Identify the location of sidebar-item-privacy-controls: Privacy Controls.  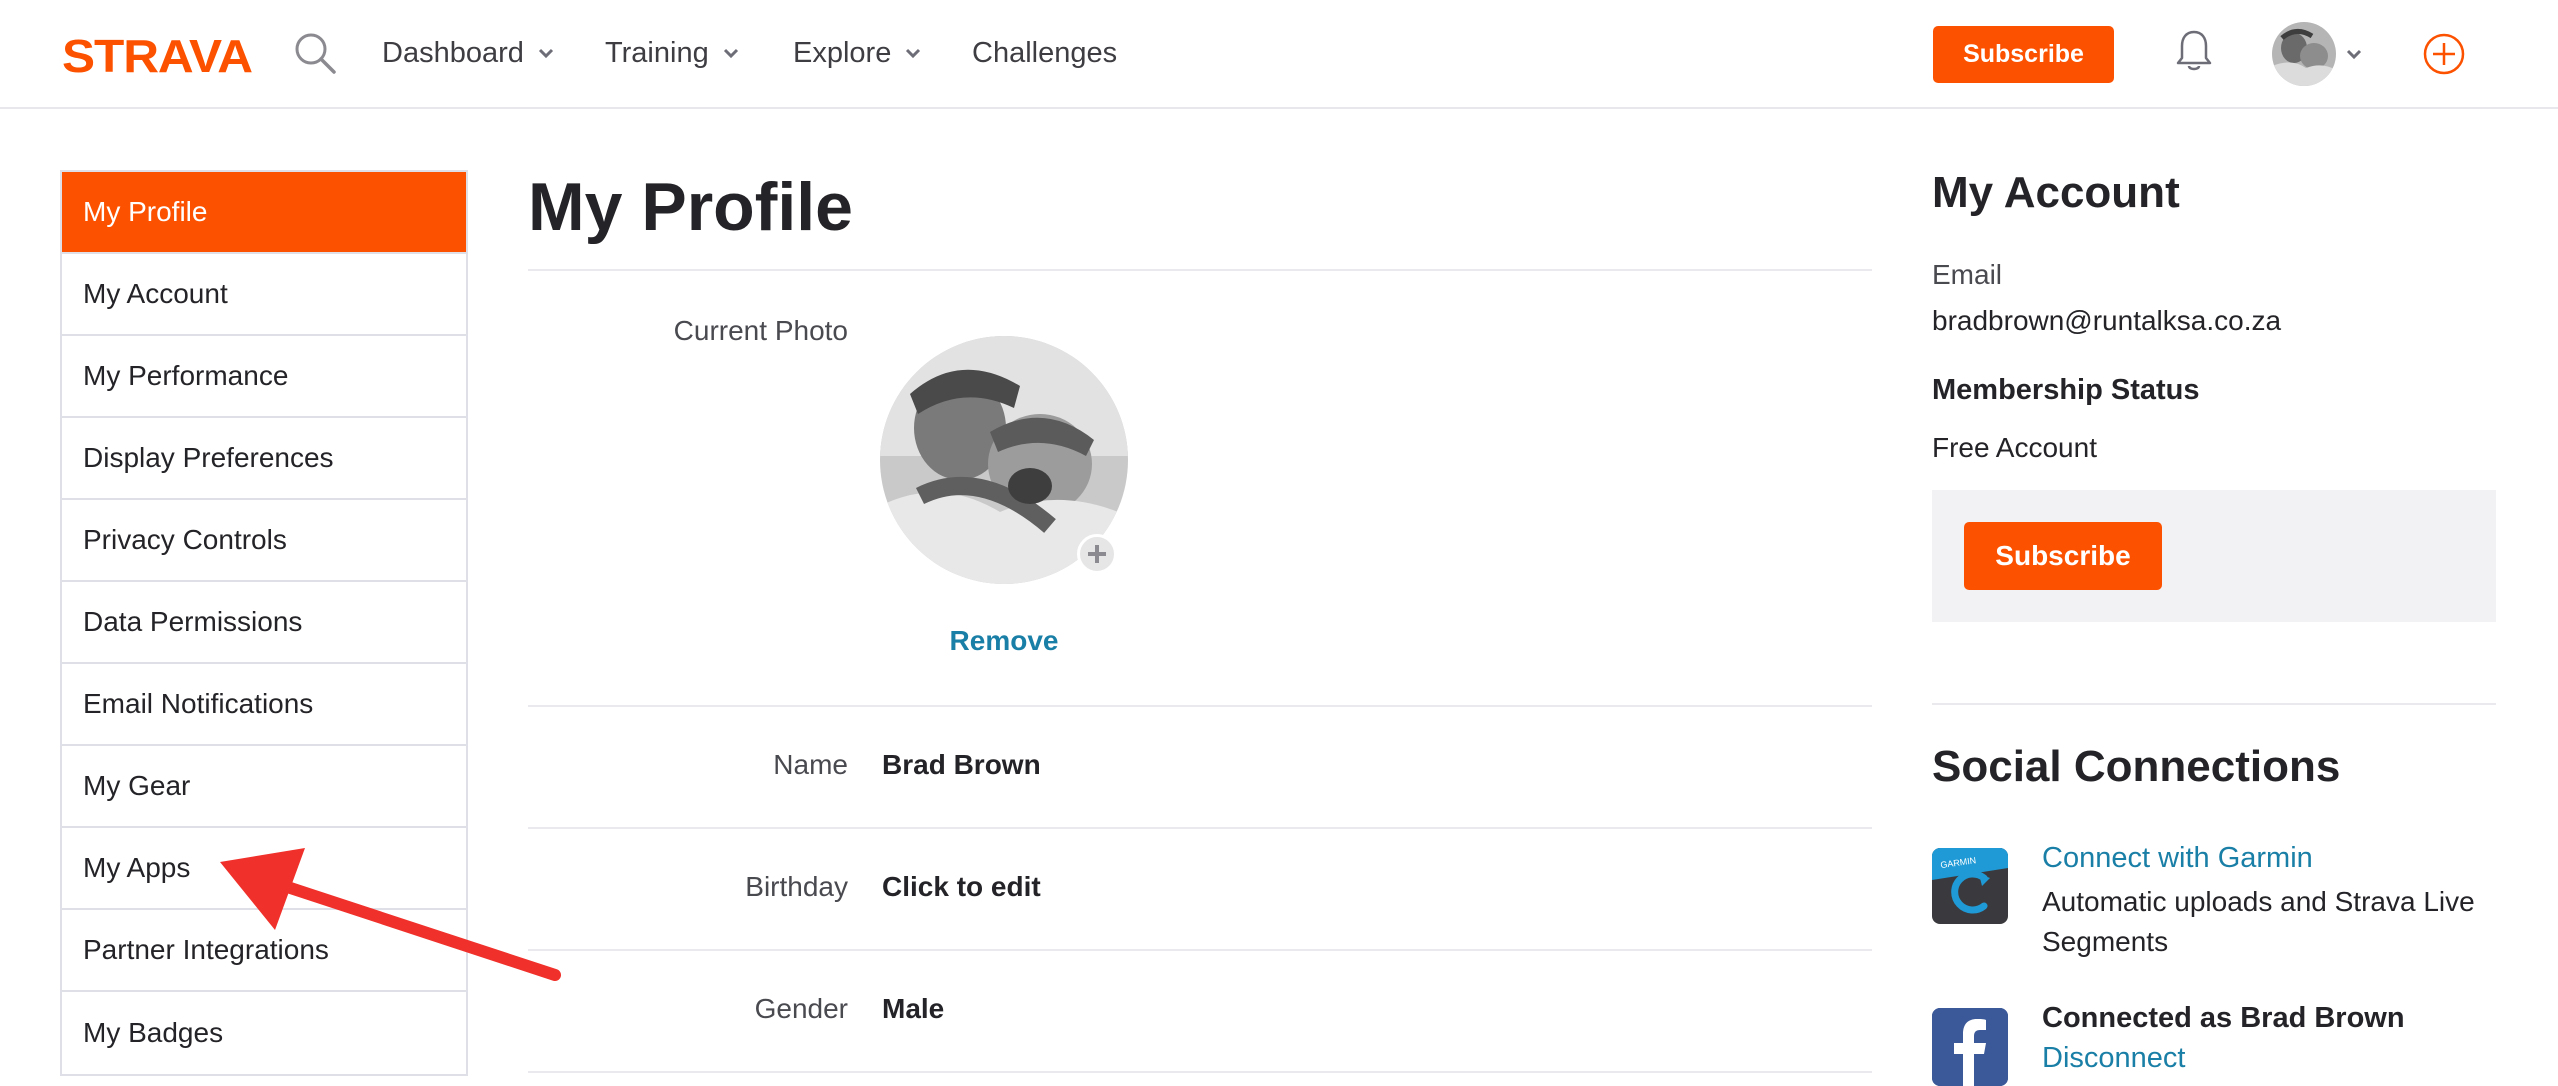
(264, 541).